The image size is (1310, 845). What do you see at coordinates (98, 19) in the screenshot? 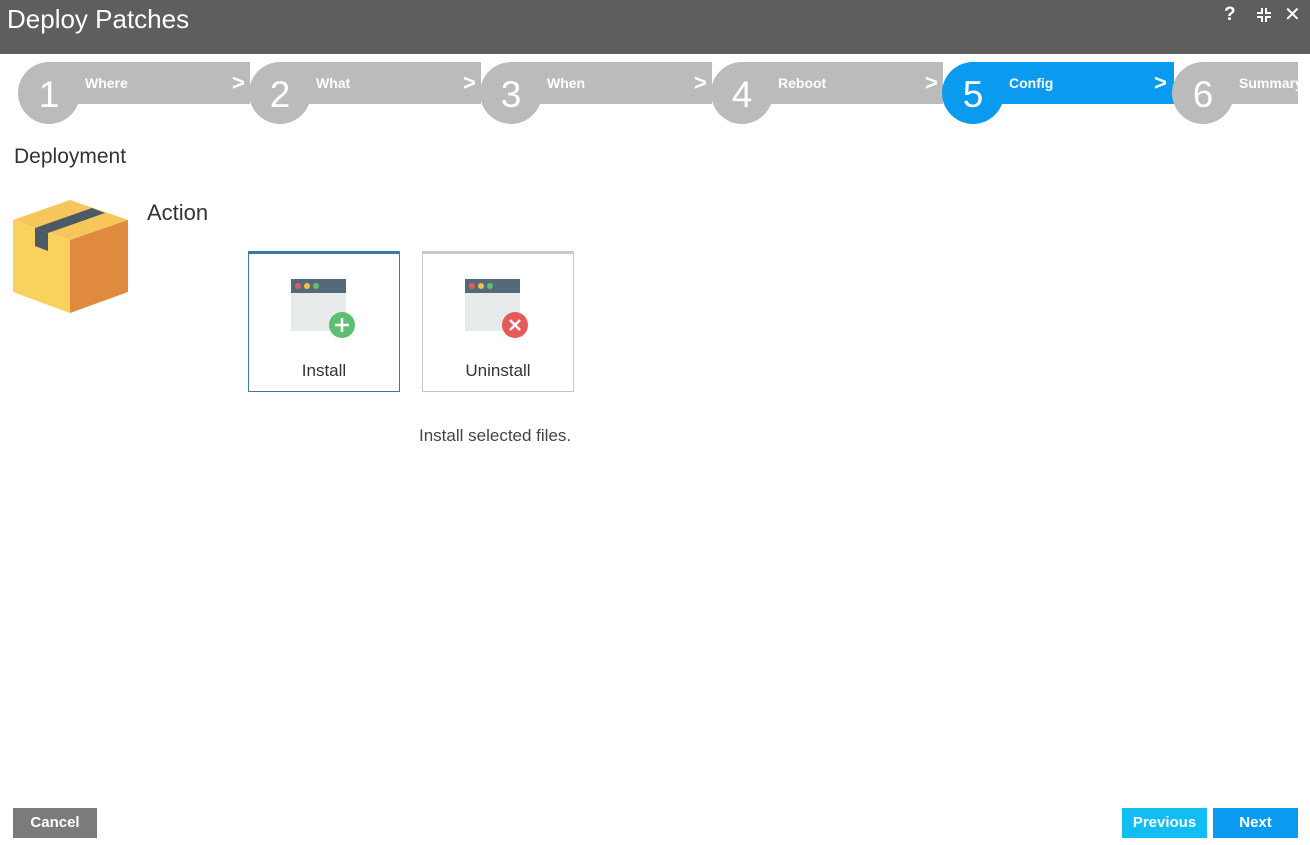
I see `window-title: Deploy Patches` at bounding box center [98, 19].